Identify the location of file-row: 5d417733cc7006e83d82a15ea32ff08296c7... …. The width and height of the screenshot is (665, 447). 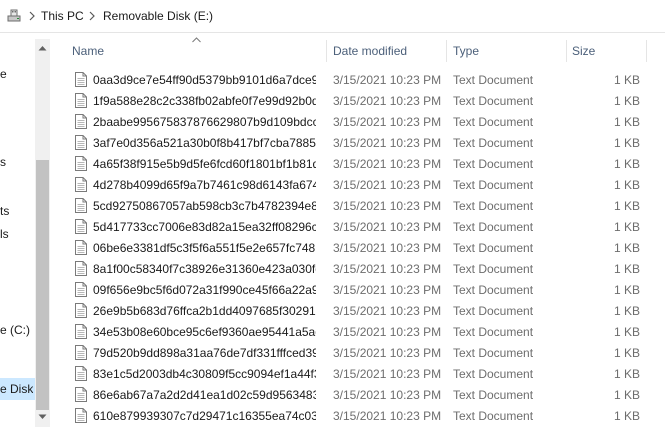
(357, 226).